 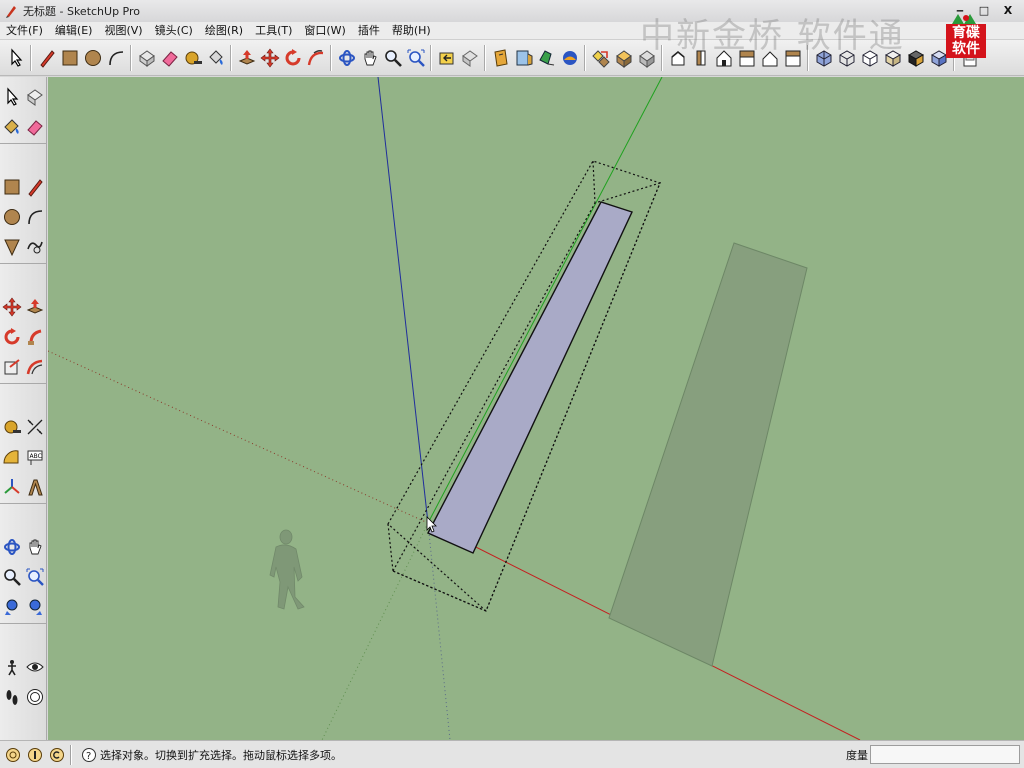 I want to click on instructor-button: ?, so click(x=89, y=755).